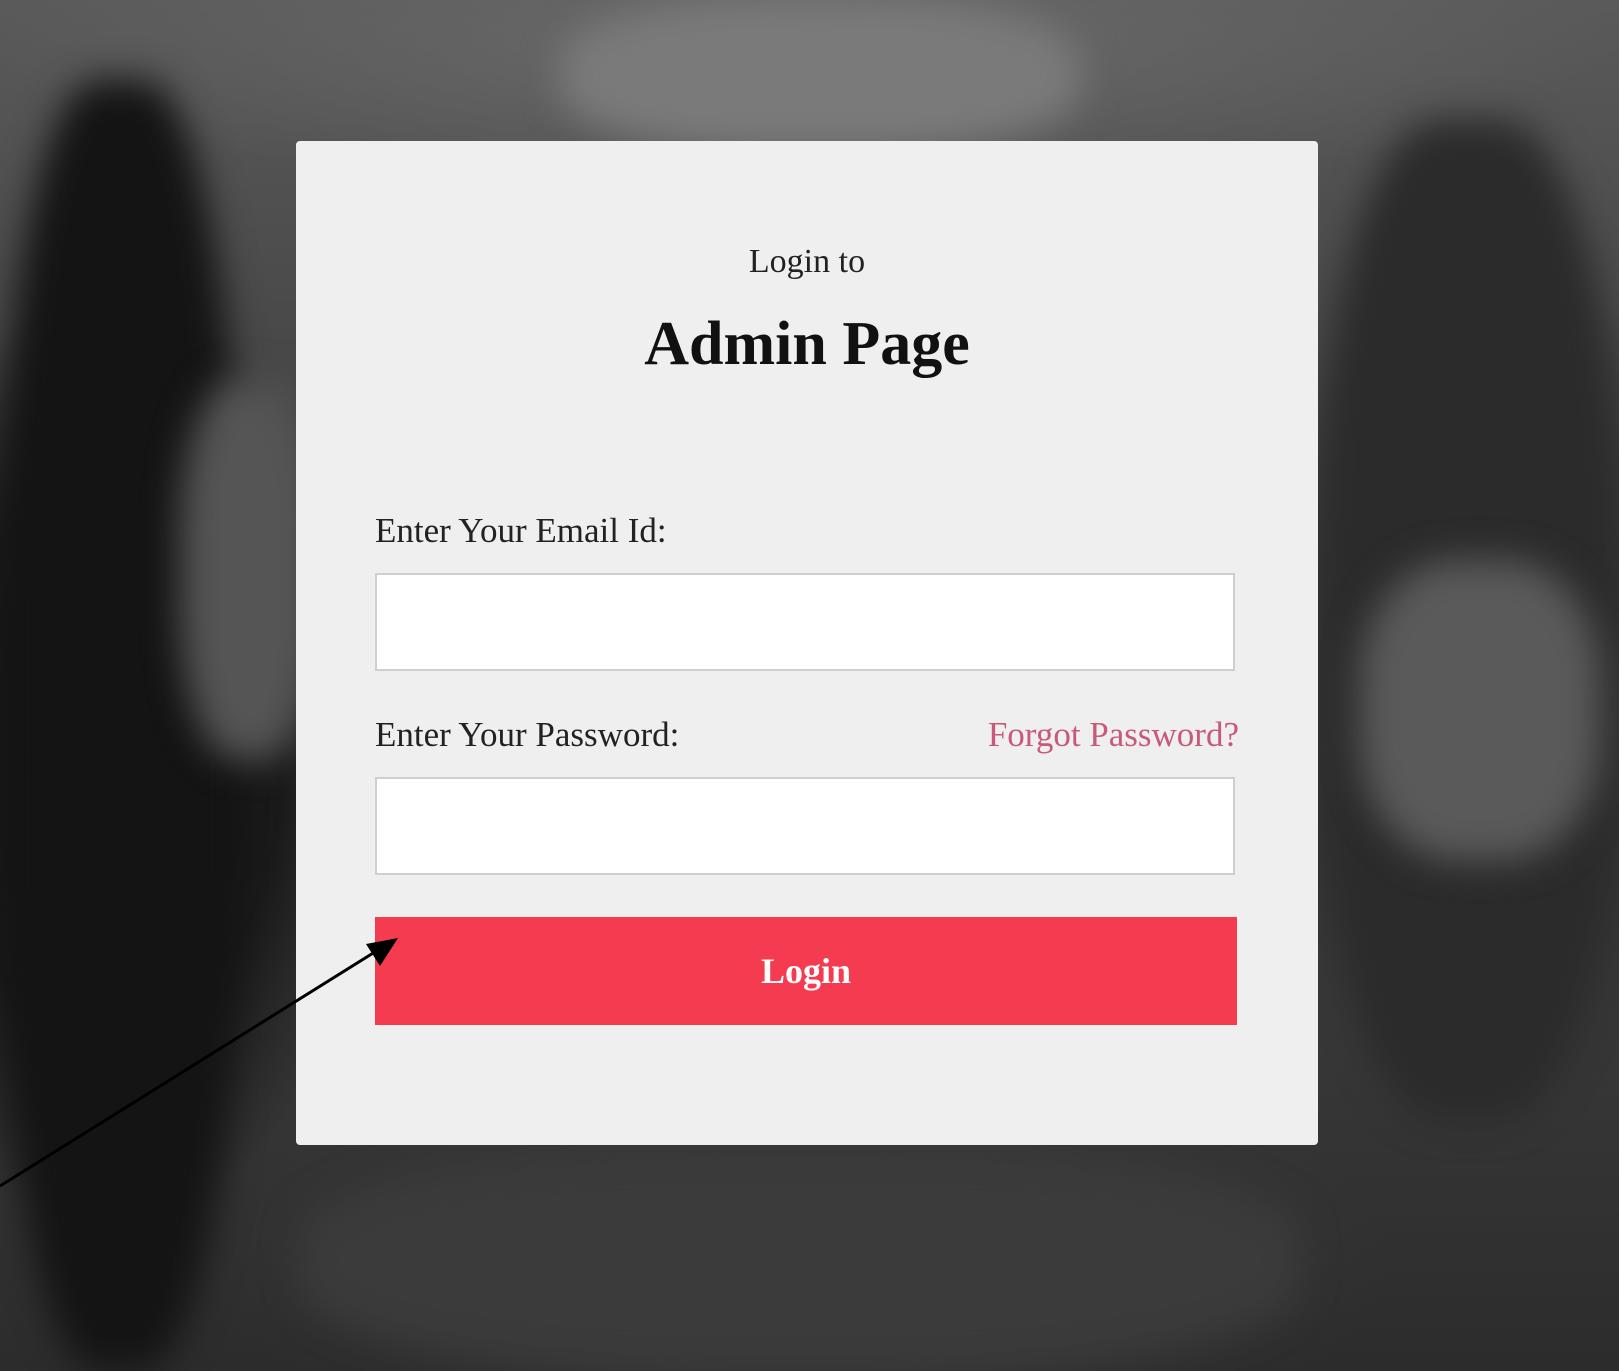 This screenshot has height=1371, width=1619. Describe the element at coordinates (806, 971) in the screenshot. I see `login-button: Login` at that location.